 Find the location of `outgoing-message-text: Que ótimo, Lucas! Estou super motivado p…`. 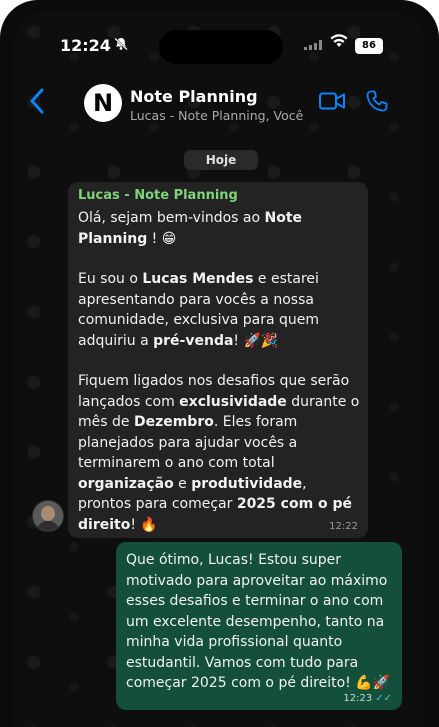

outgoing-message-text: Que ótimo, Lucas! Estou super motivado p… is located at coordinates (258, 621).